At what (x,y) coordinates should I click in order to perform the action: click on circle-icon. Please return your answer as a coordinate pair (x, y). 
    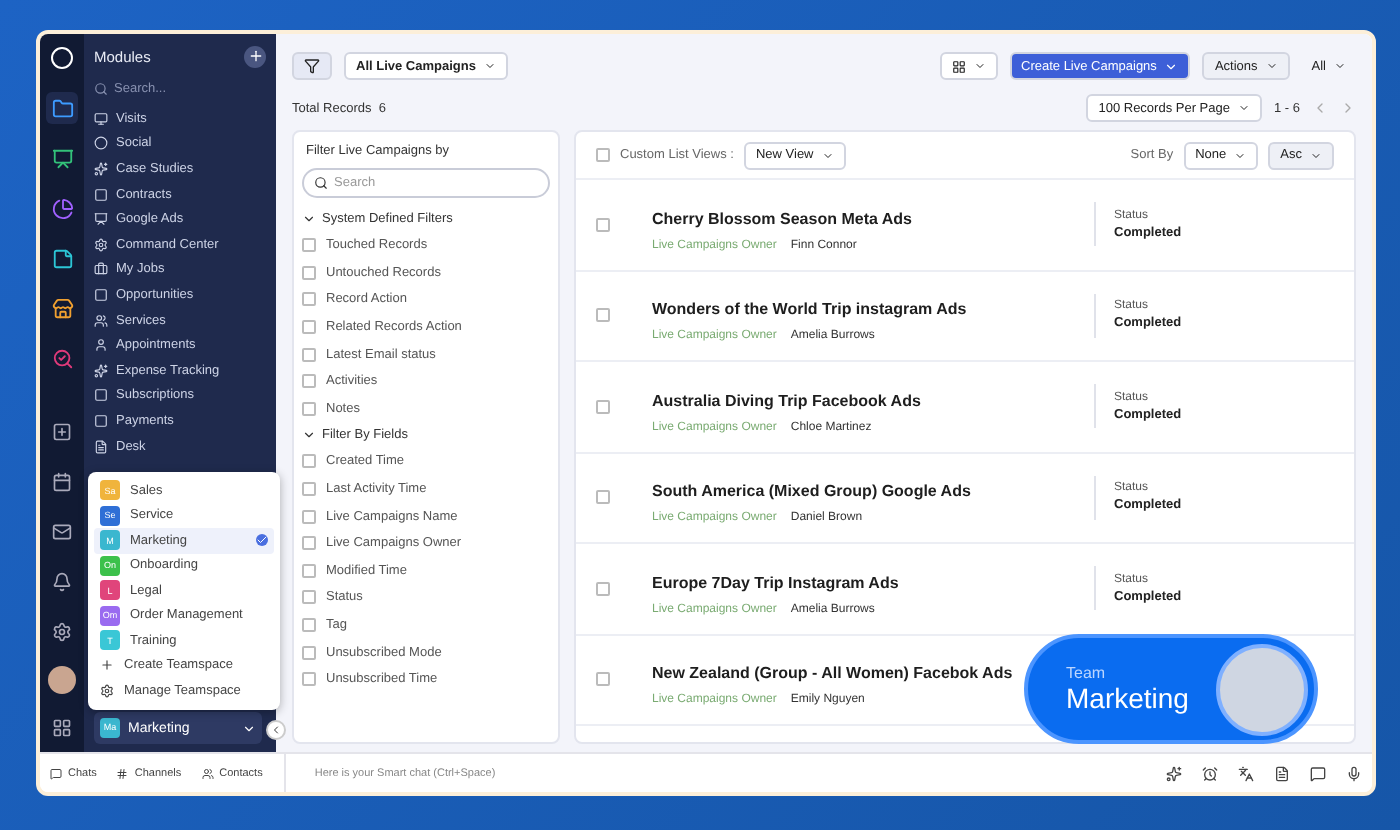
    Looking at the image, I should click on (101, 143).